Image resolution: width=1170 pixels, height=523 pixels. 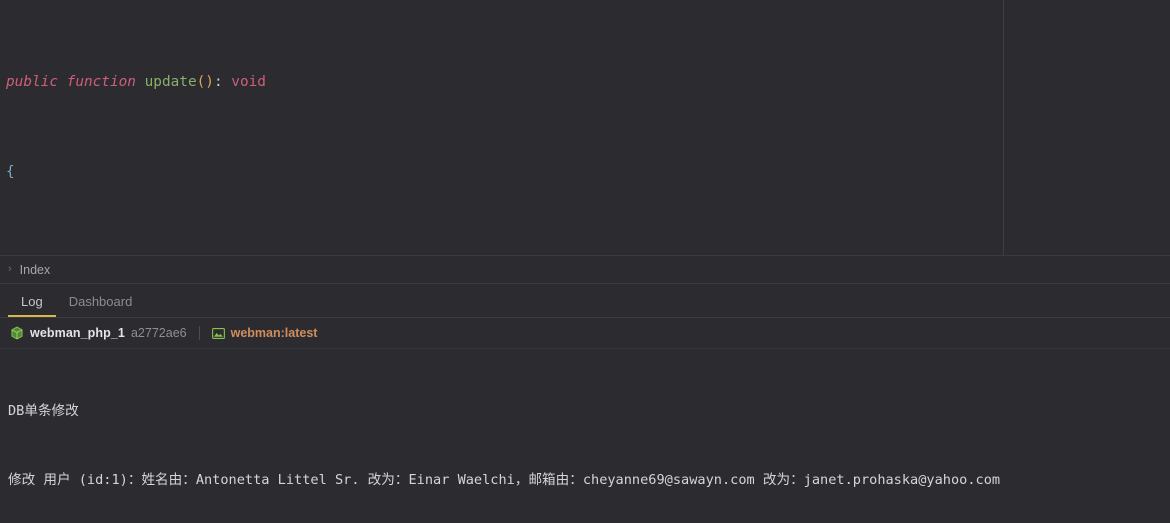 I want to click on tab-log: Log, so click(x=32, y=301).